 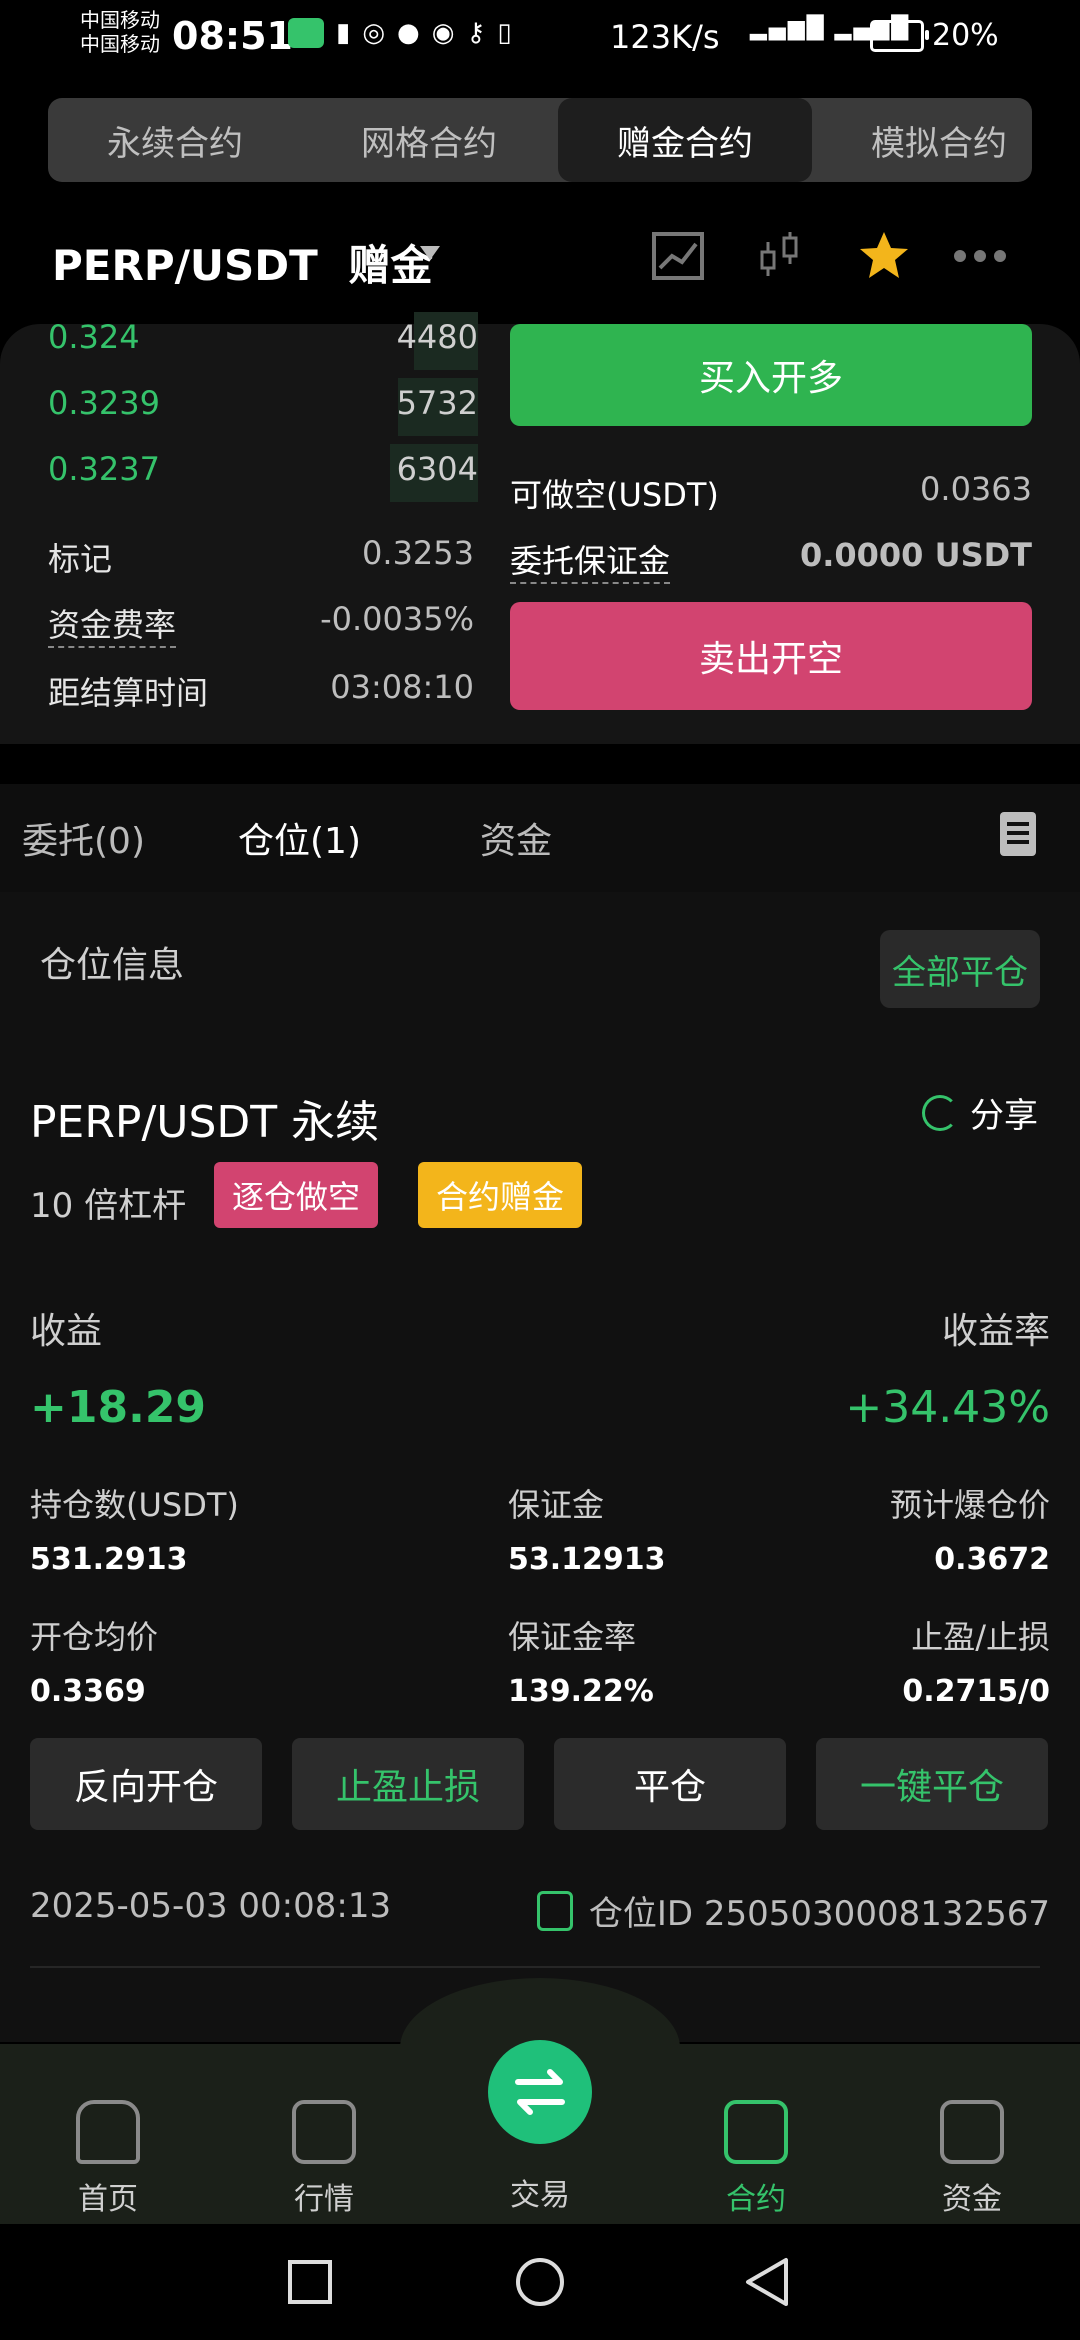 I want to click on back-icon, so click(x=768, y=2282).